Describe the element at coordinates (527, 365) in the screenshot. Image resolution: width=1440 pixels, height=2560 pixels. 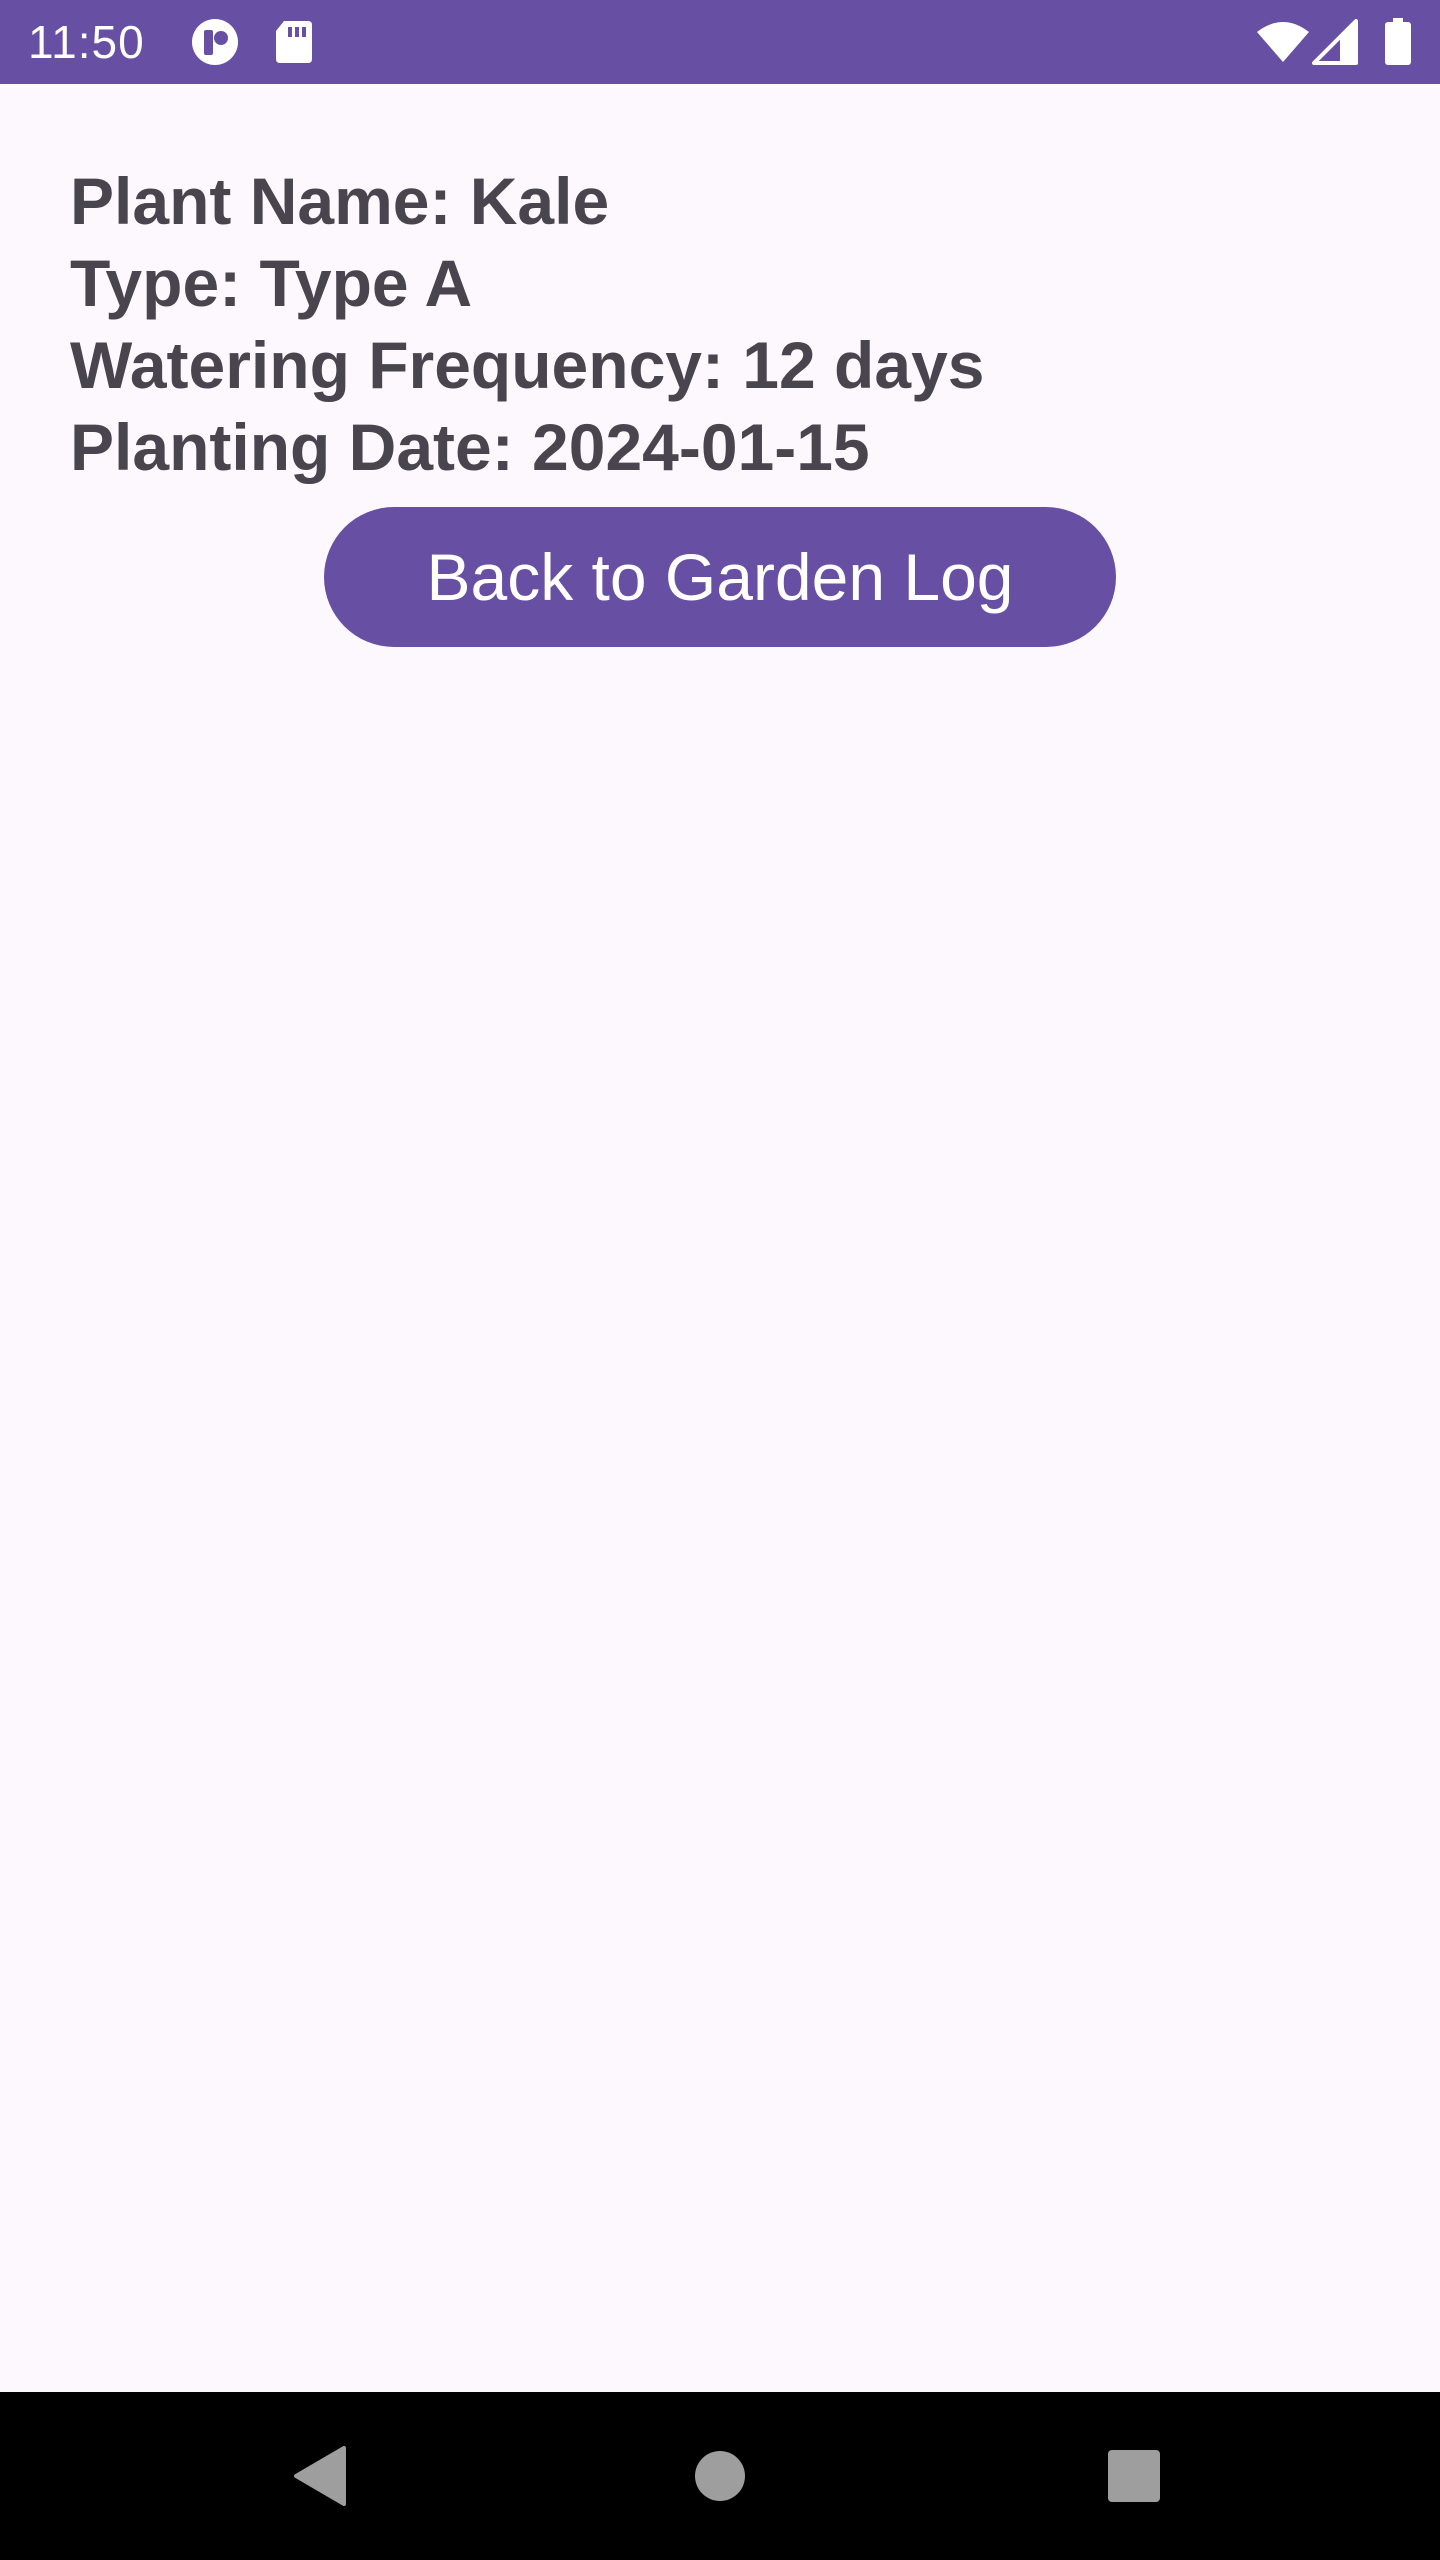
I see `watering-frequency-text: Watering Frequency: 12 days` at that location.